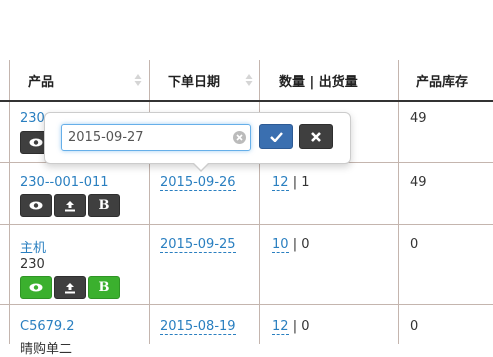 This screenshot has width=493, height=357. I want to click on date-input, so click(156, 137).